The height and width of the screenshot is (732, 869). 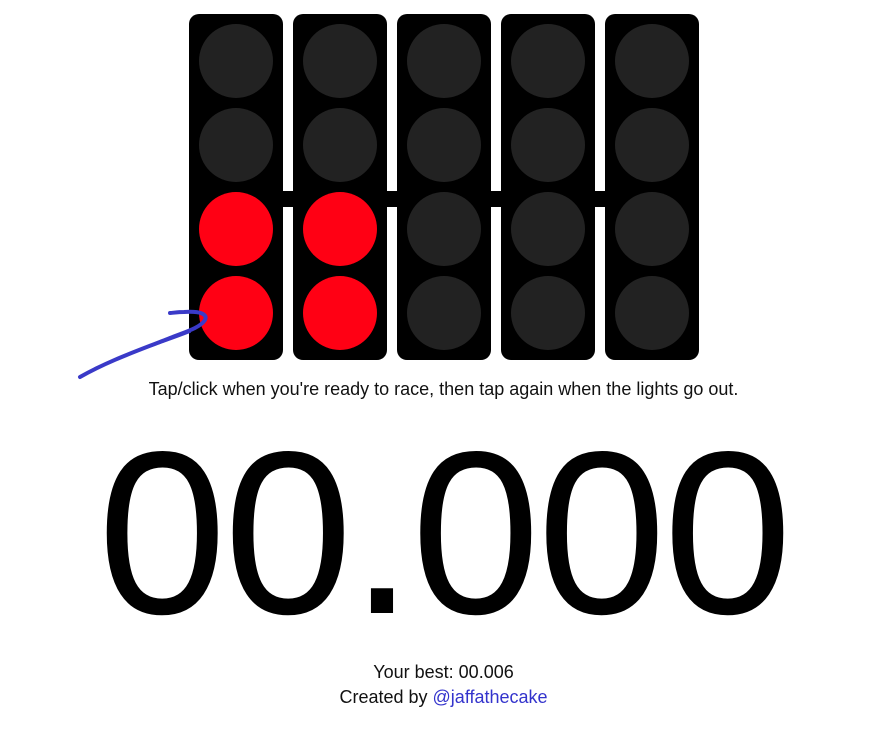 I want to click on best-value: 00.006, so click(x=486, y=672).